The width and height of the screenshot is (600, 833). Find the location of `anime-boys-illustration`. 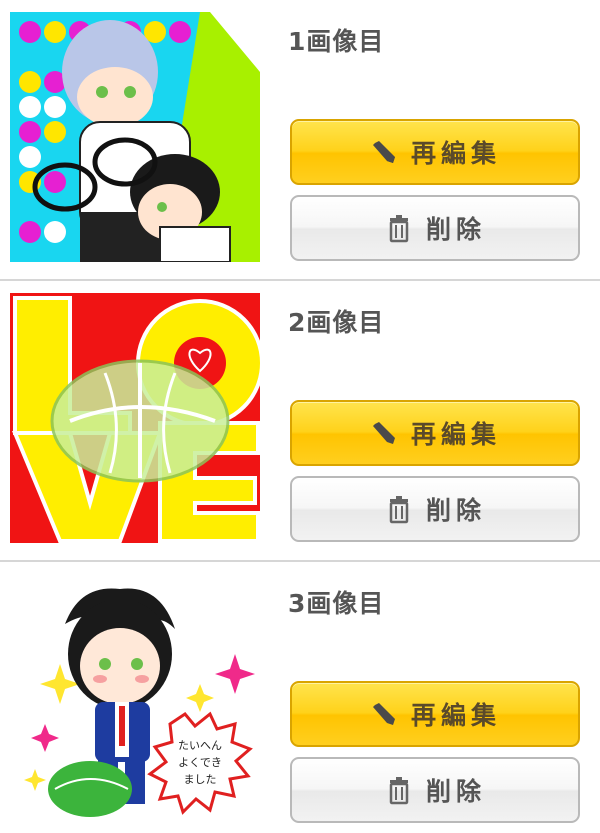

anime-boys-illustration is located at coordinates (135, 137).